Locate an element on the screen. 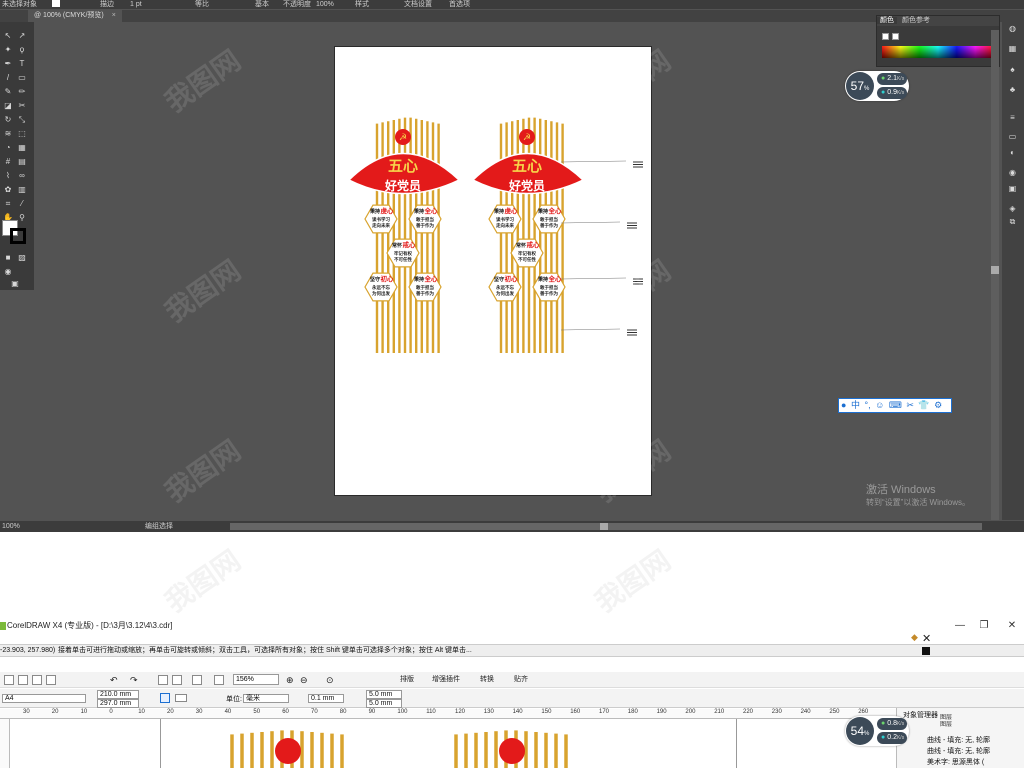 The image size is (1024, 771). prefs-button: 首选项 is located at coordinates (459, 4).